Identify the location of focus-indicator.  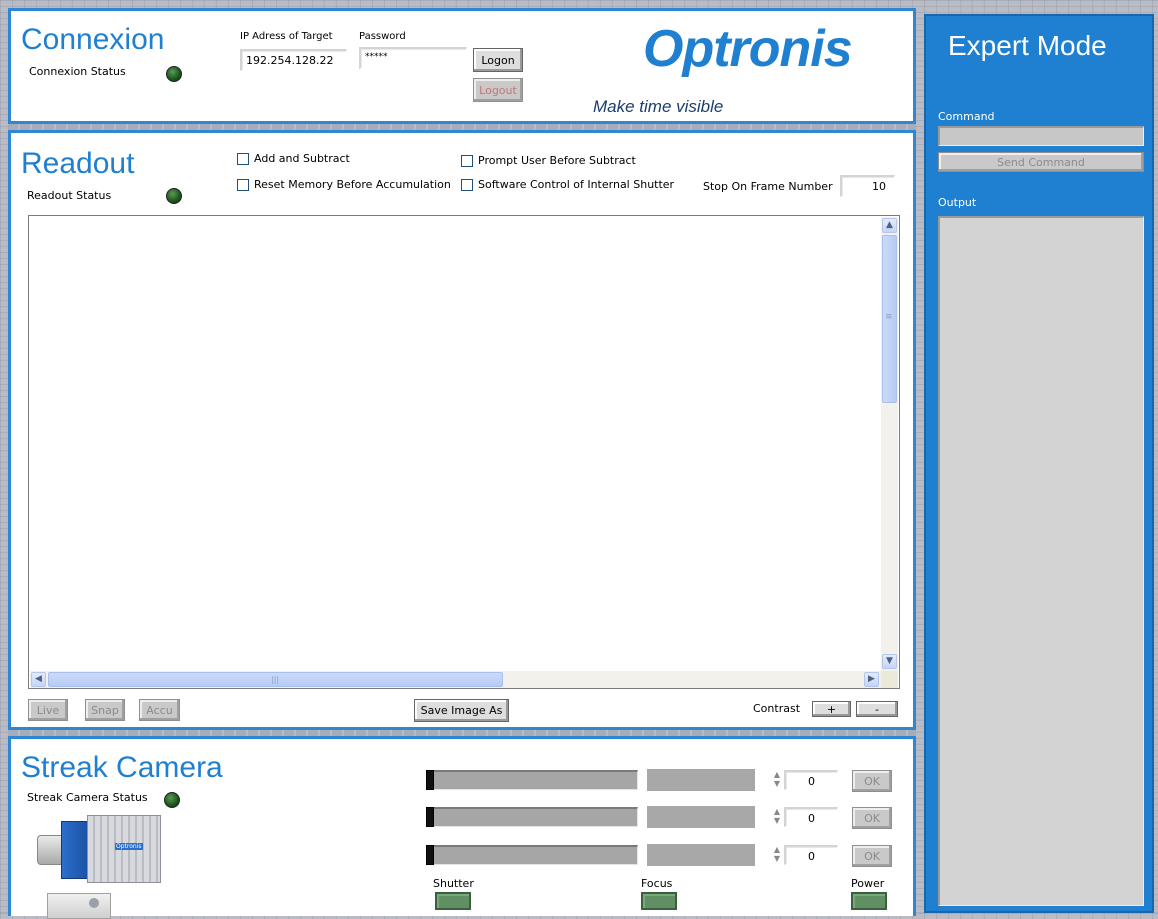
(659, 901).